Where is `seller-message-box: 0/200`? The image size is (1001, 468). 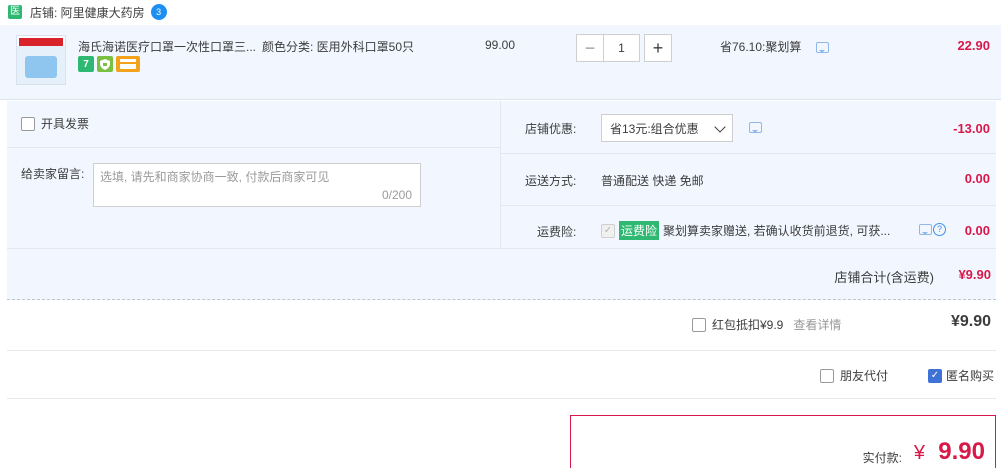 seller-message-box: 0/200 is located at coordinates (257, 185).